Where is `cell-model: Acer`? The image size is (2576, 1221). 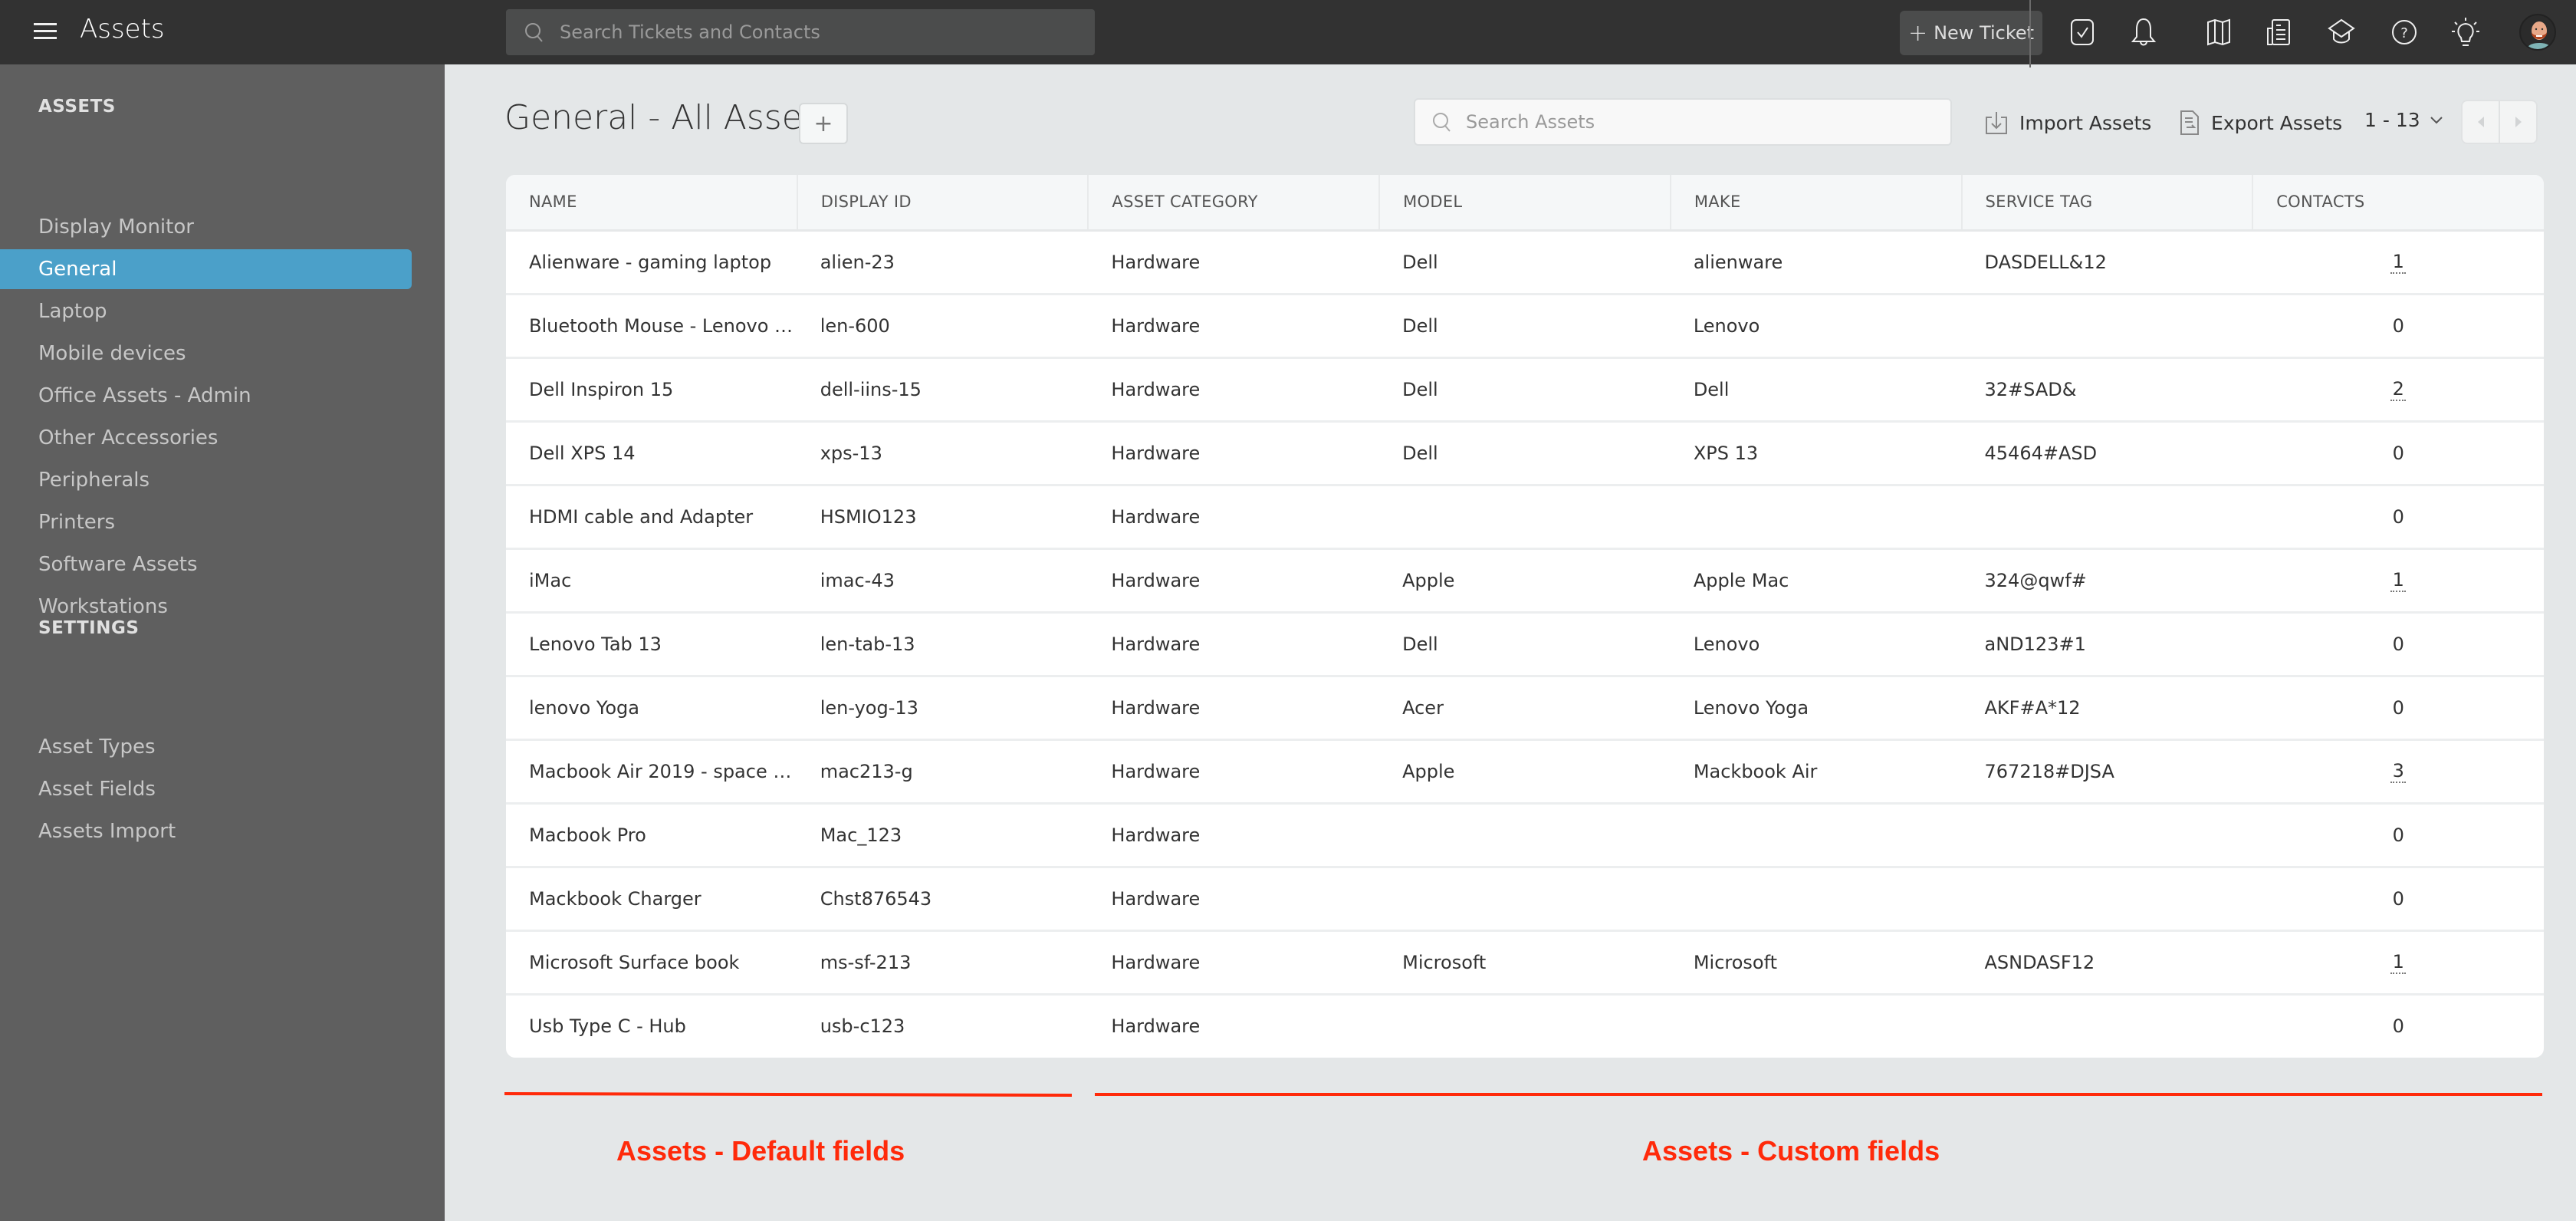
cell-model: Acer is located at coordinates (1525, 708).